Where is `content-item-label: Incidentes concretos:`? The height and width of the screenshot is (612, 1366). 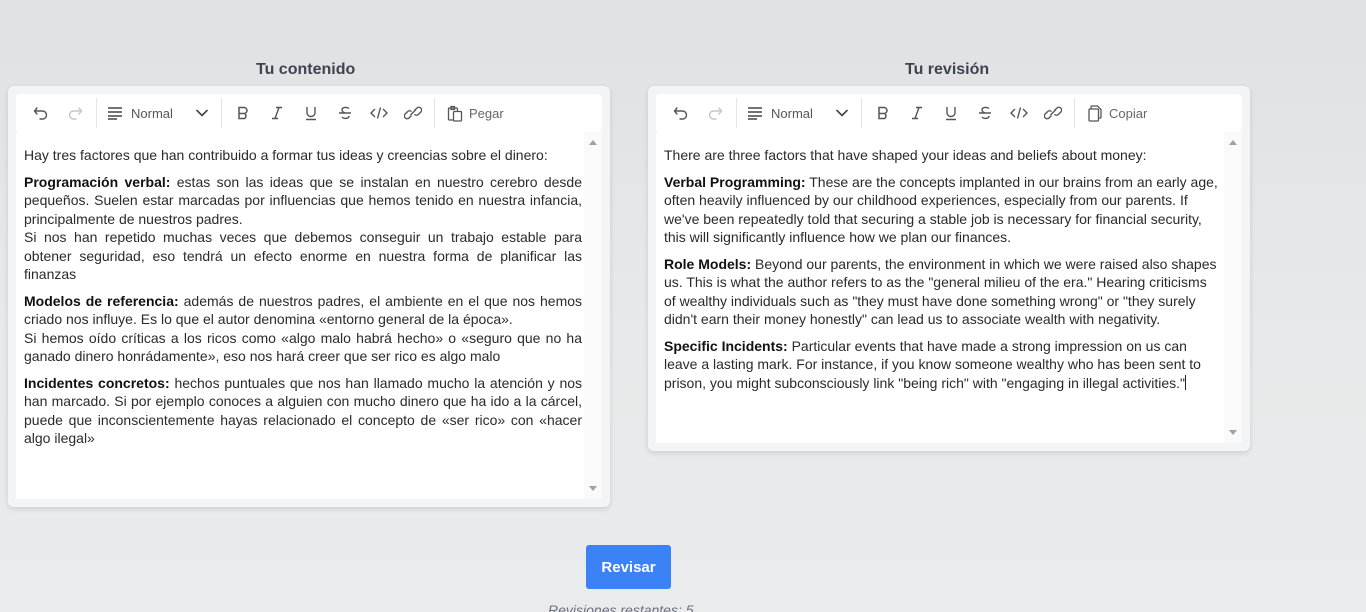 content-item-label: Incidentes concretos: is located at coordinates (97, 382).